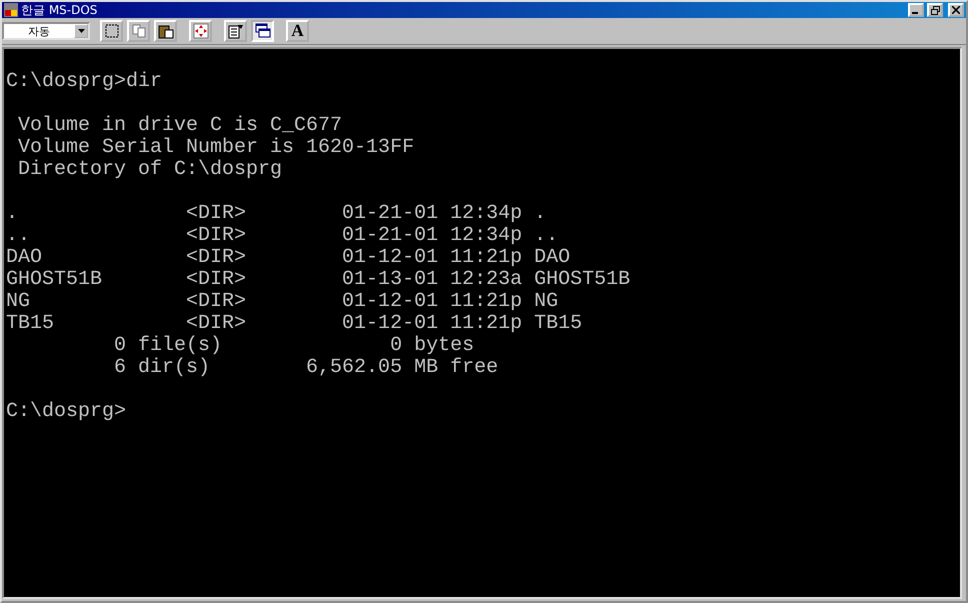 This screenshot has height=603, width=968. I want to click on console-line: Directory of C:\dosprg, so click(150, 170).